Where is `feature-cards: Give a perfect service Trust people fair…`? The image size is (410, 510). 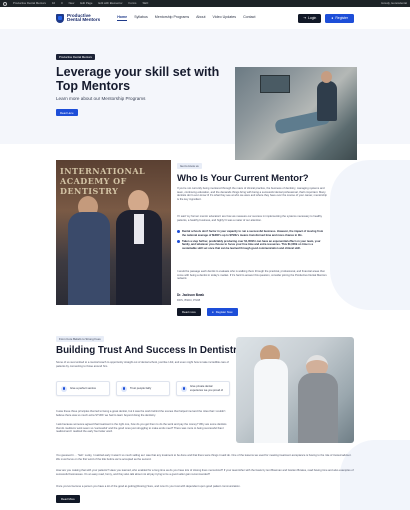 feature-cards: Give a perfect service Trust people fair… is located at coordinates (143, 388).